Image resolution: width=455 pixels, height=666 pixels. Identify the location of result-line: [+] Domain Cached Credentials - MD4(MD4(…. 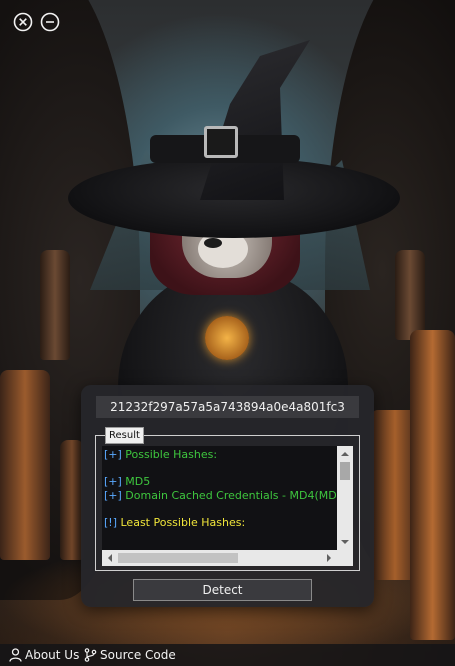
(220, 496).